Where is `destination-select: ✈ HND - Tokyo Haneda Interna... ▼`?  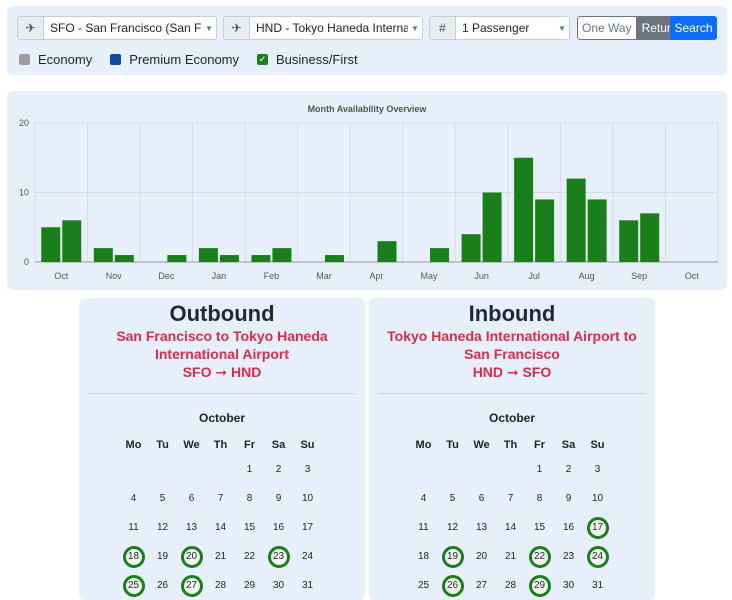 destination-select: ✈ HND - Tokyo Haneda Interna... ▼ is located at coordinates (323, 28).